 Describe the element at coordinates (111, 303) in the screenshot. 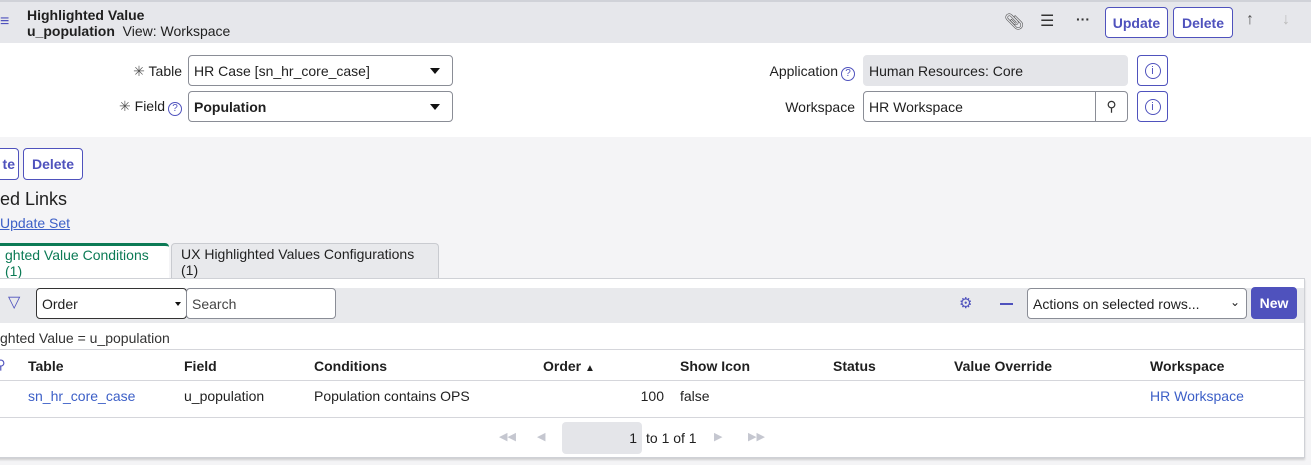

I see `search-field-select: Order` at that location.